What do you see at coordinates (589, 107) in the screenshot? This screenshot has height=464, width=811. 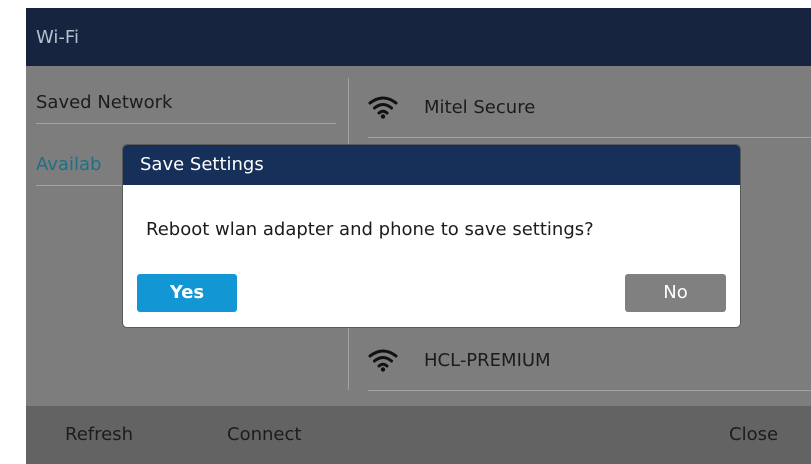 I see `network-row-mitel-secure: Mitel Secure` at bounding box center [589, 107].